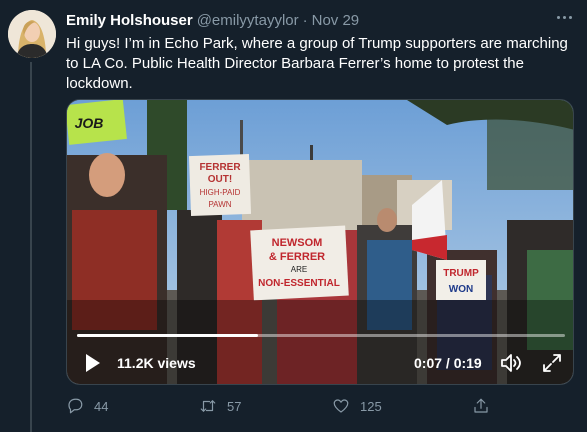 The height and width of the screenshot is (432, 587). What do you see at coordinates (341, 406) in the screenshot?
I see `like-icon` at bounding box center [341, 406].